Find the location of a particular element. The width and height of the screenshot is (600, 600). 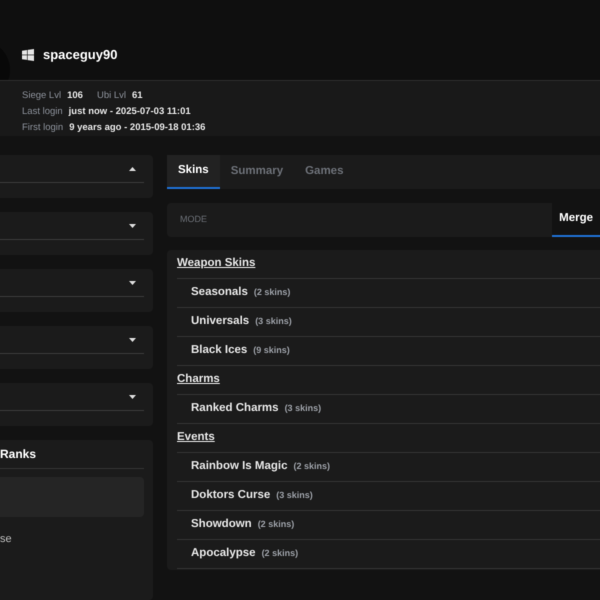

skin-row: Ranked Charms (3 skins) is located at coordinates (388, 409).